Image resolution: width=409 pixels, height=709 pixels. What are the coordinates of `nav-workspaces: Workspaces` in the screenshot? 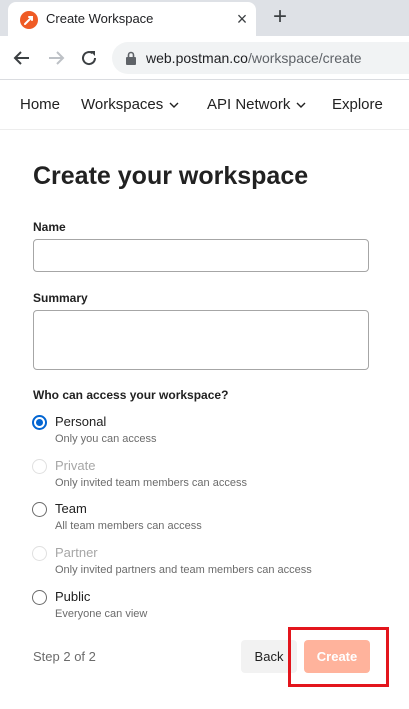 It's located at (130, 104).